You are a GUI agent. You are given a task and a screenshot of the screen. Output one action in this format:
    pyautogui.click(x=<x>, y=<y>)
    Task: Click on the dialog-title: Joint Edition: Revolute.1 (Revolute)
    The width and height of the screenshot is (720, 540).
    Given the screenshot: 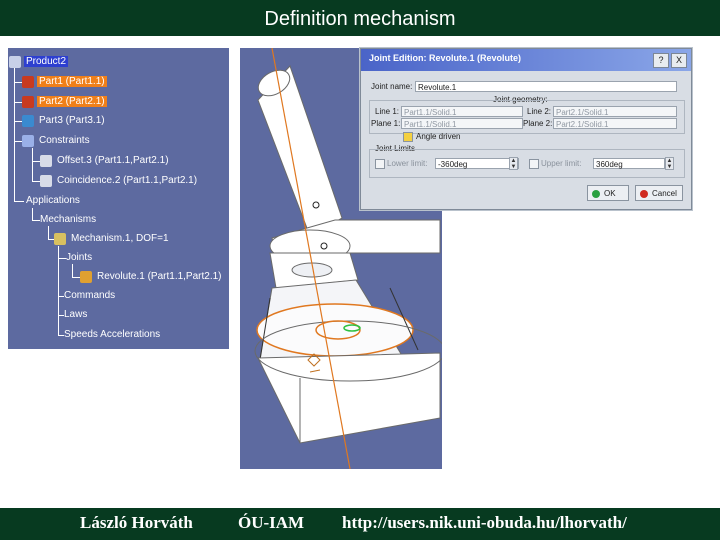 What is the action you would take?
    pyautogui.click(x=445, y=58)
    